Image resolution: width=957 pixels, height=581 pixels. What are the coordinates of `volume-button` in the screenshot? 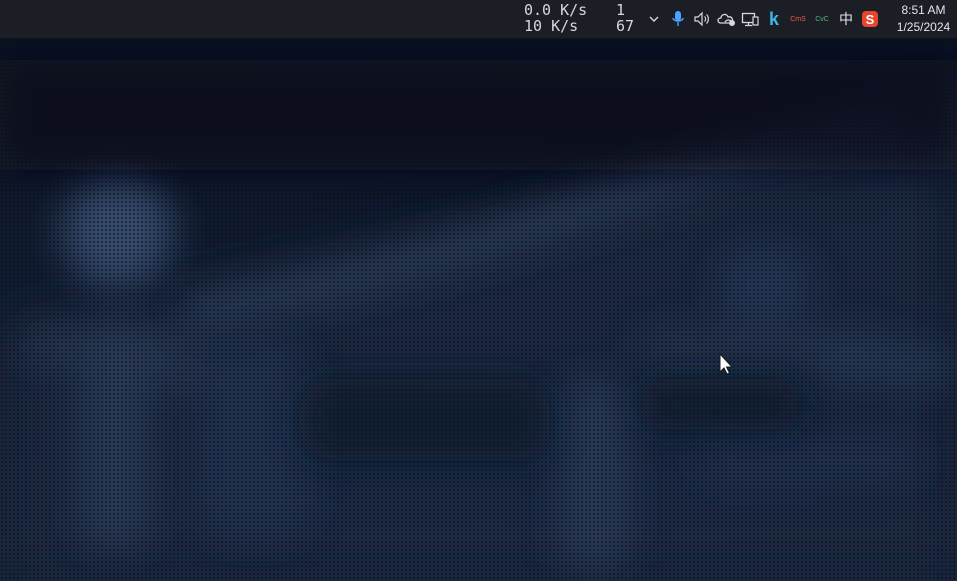 It's located at (702, 19).